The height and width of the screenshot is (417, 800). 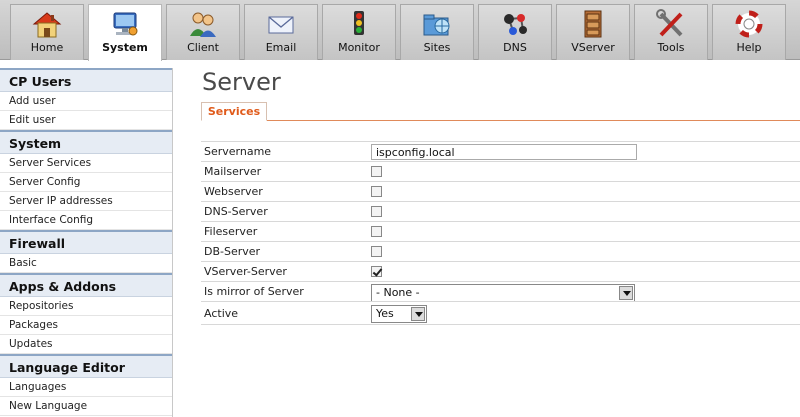 I want to click on sidebar-divider, so click(x=172, y=242).